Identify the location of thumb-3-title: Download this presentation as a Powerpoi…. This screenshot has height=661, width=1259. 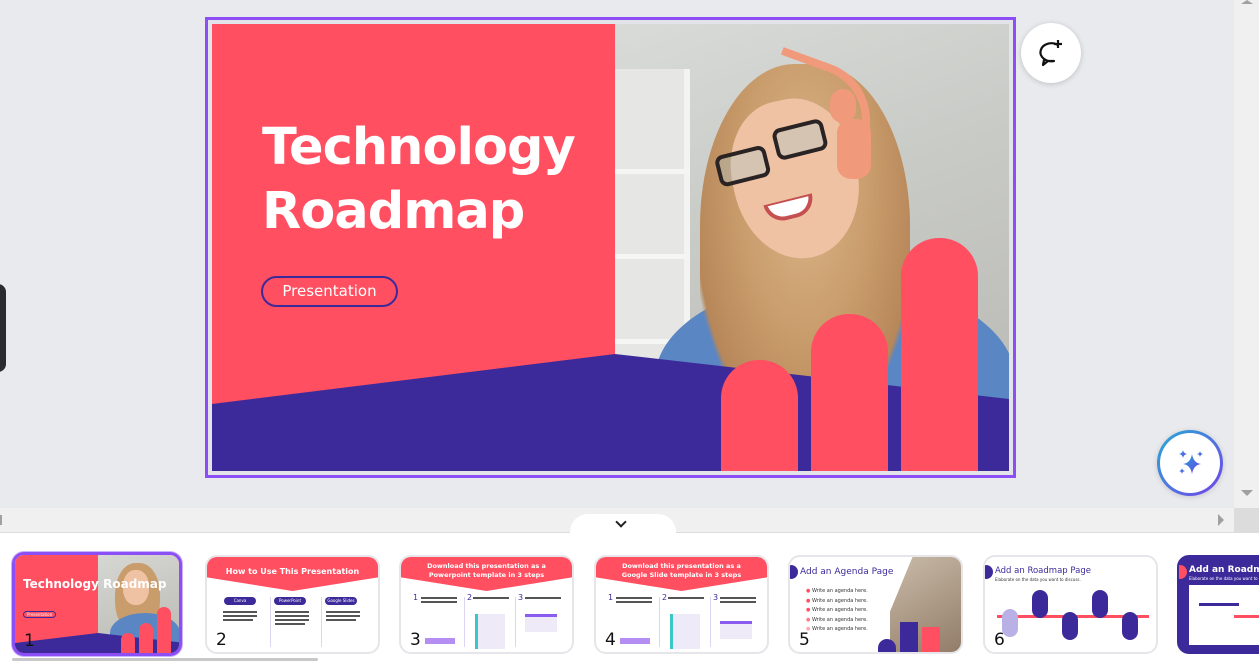
(486, 574).